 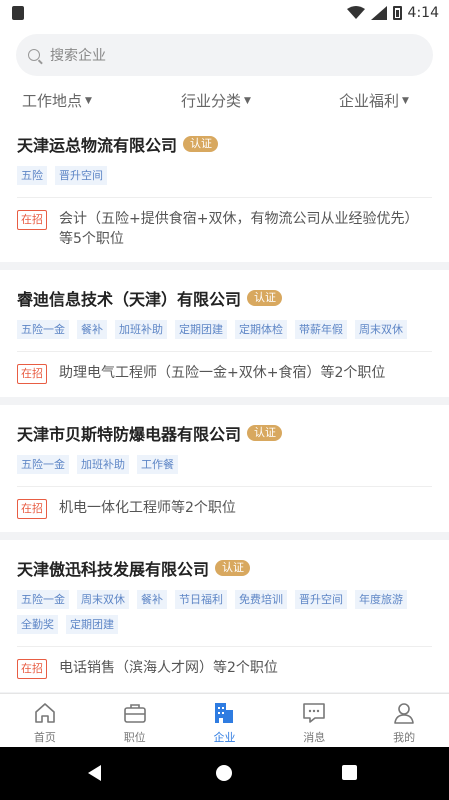 I want to click on wifi-icon, so click(x=355, y=12).